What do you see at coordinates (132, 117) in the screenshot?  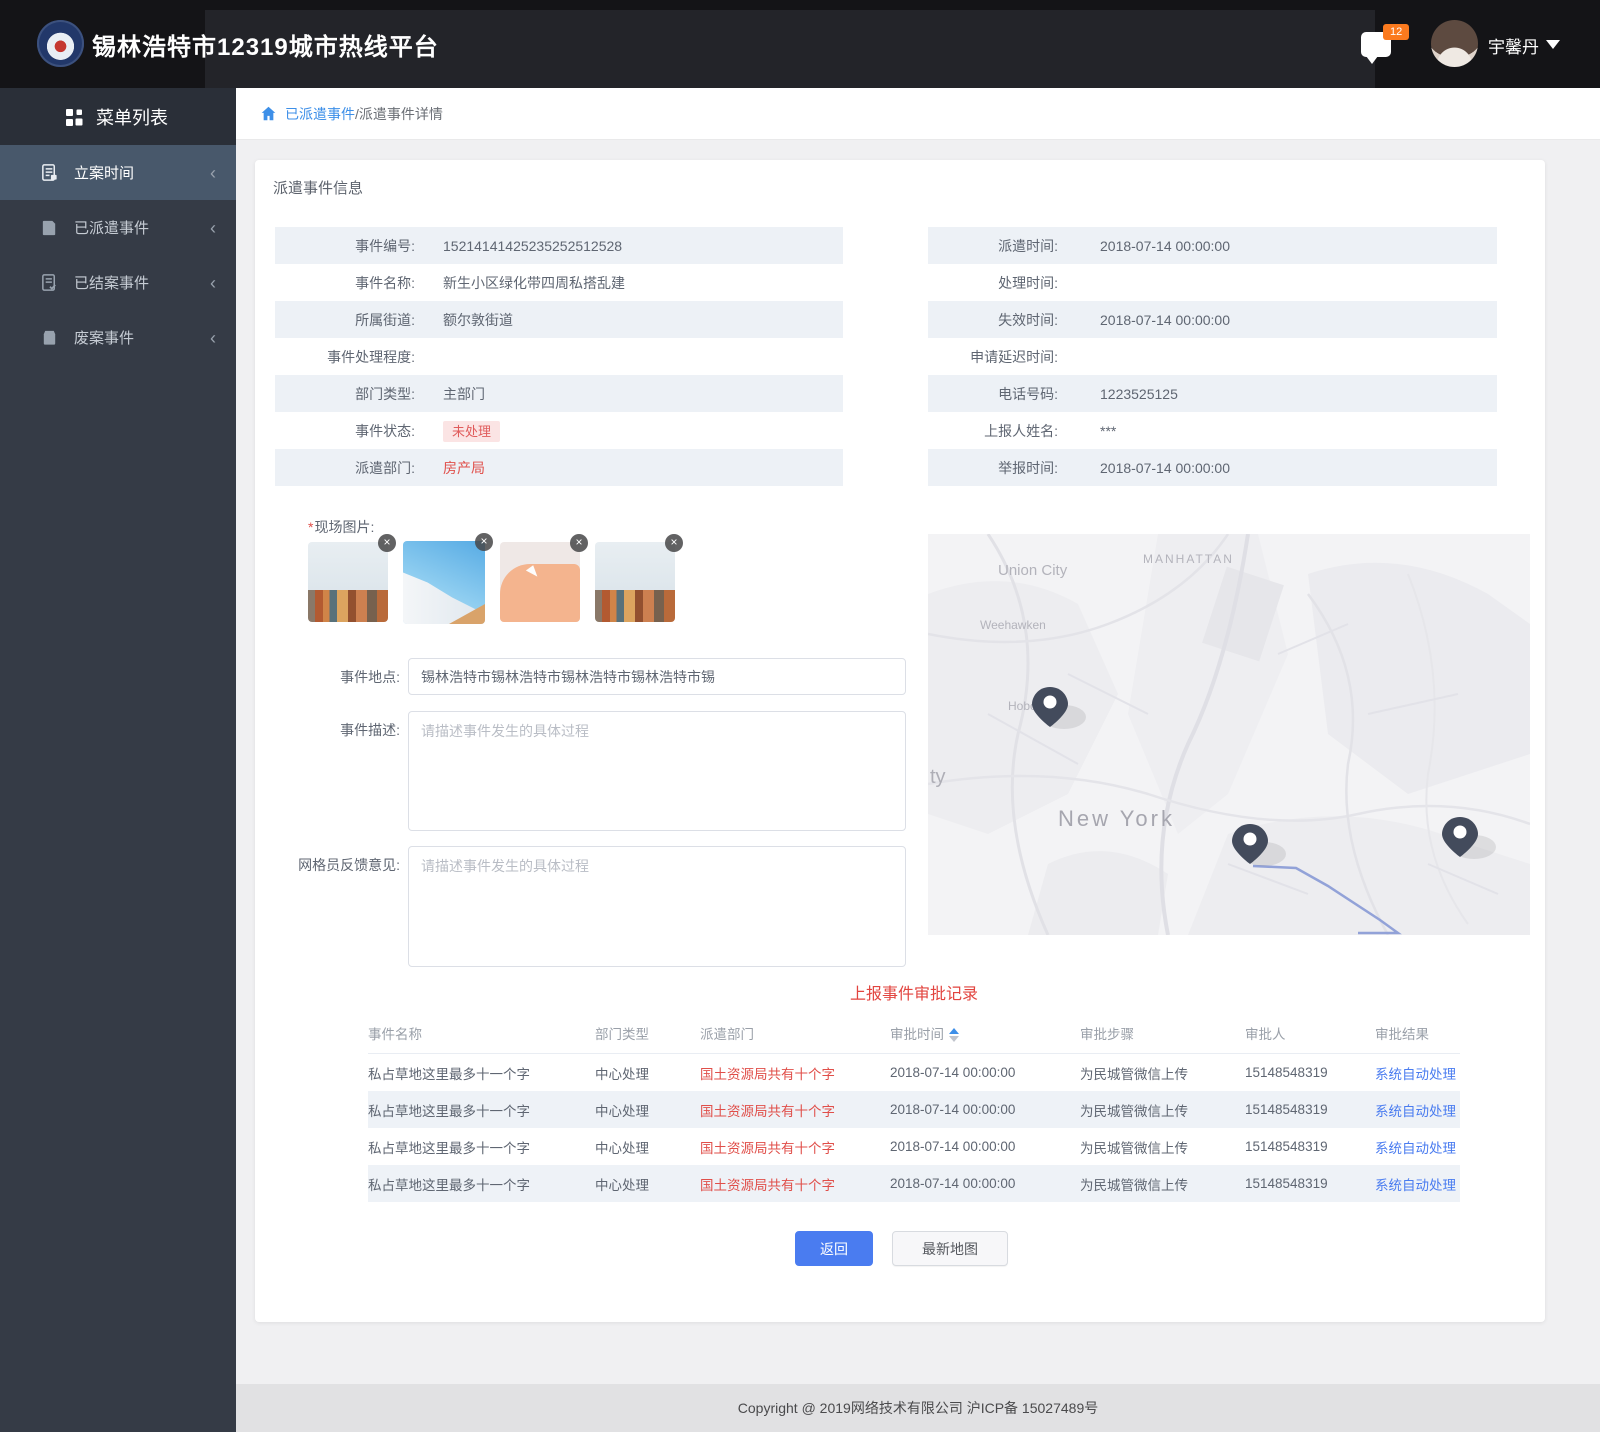 I see `sidebar-menu-title: 菜单列表` at bounding box center [132, 117].